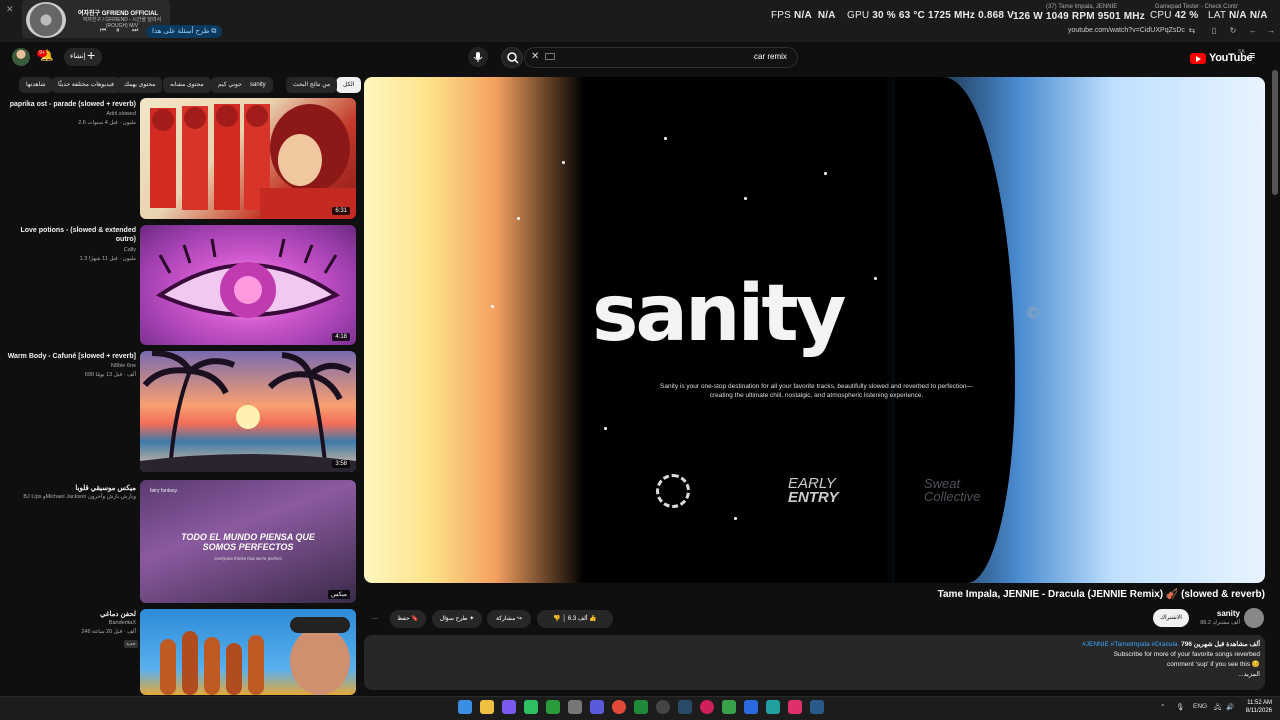  What do you see at coordinates (341, 337) in the screenshot?
I see `duration-badge: 4:18` at bounding box center [341, 337].